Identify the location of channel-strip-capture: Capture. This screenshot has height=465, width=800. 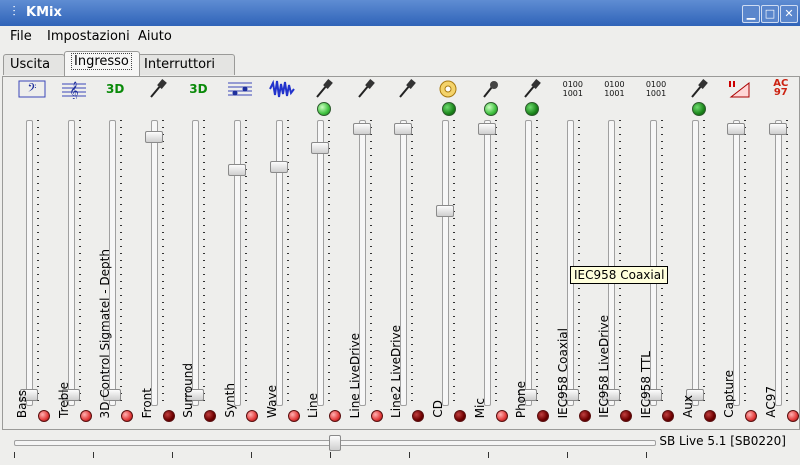
(739, 252).